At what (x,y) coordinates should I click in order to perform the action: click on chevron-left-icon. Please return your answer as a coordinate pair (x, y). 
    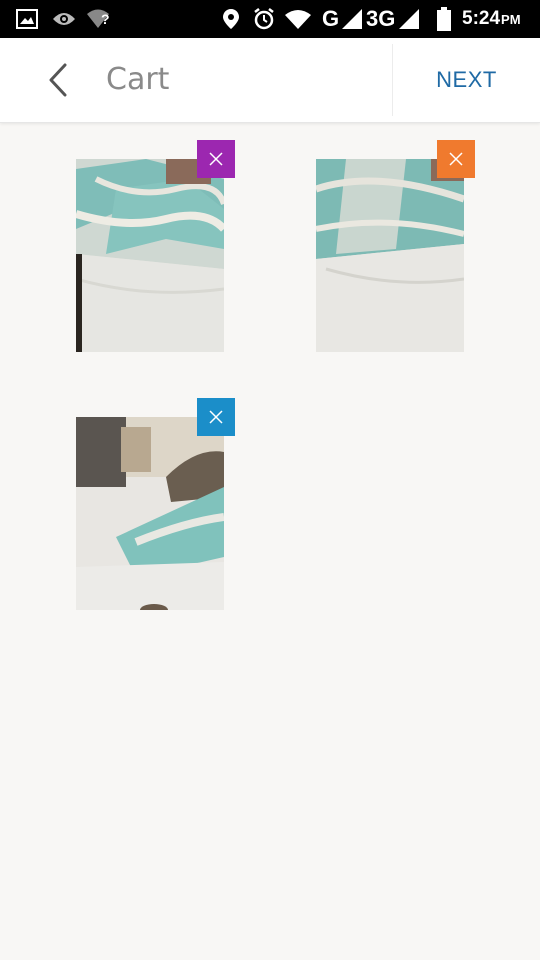
    Looking at the image, I should click on (58, 80).